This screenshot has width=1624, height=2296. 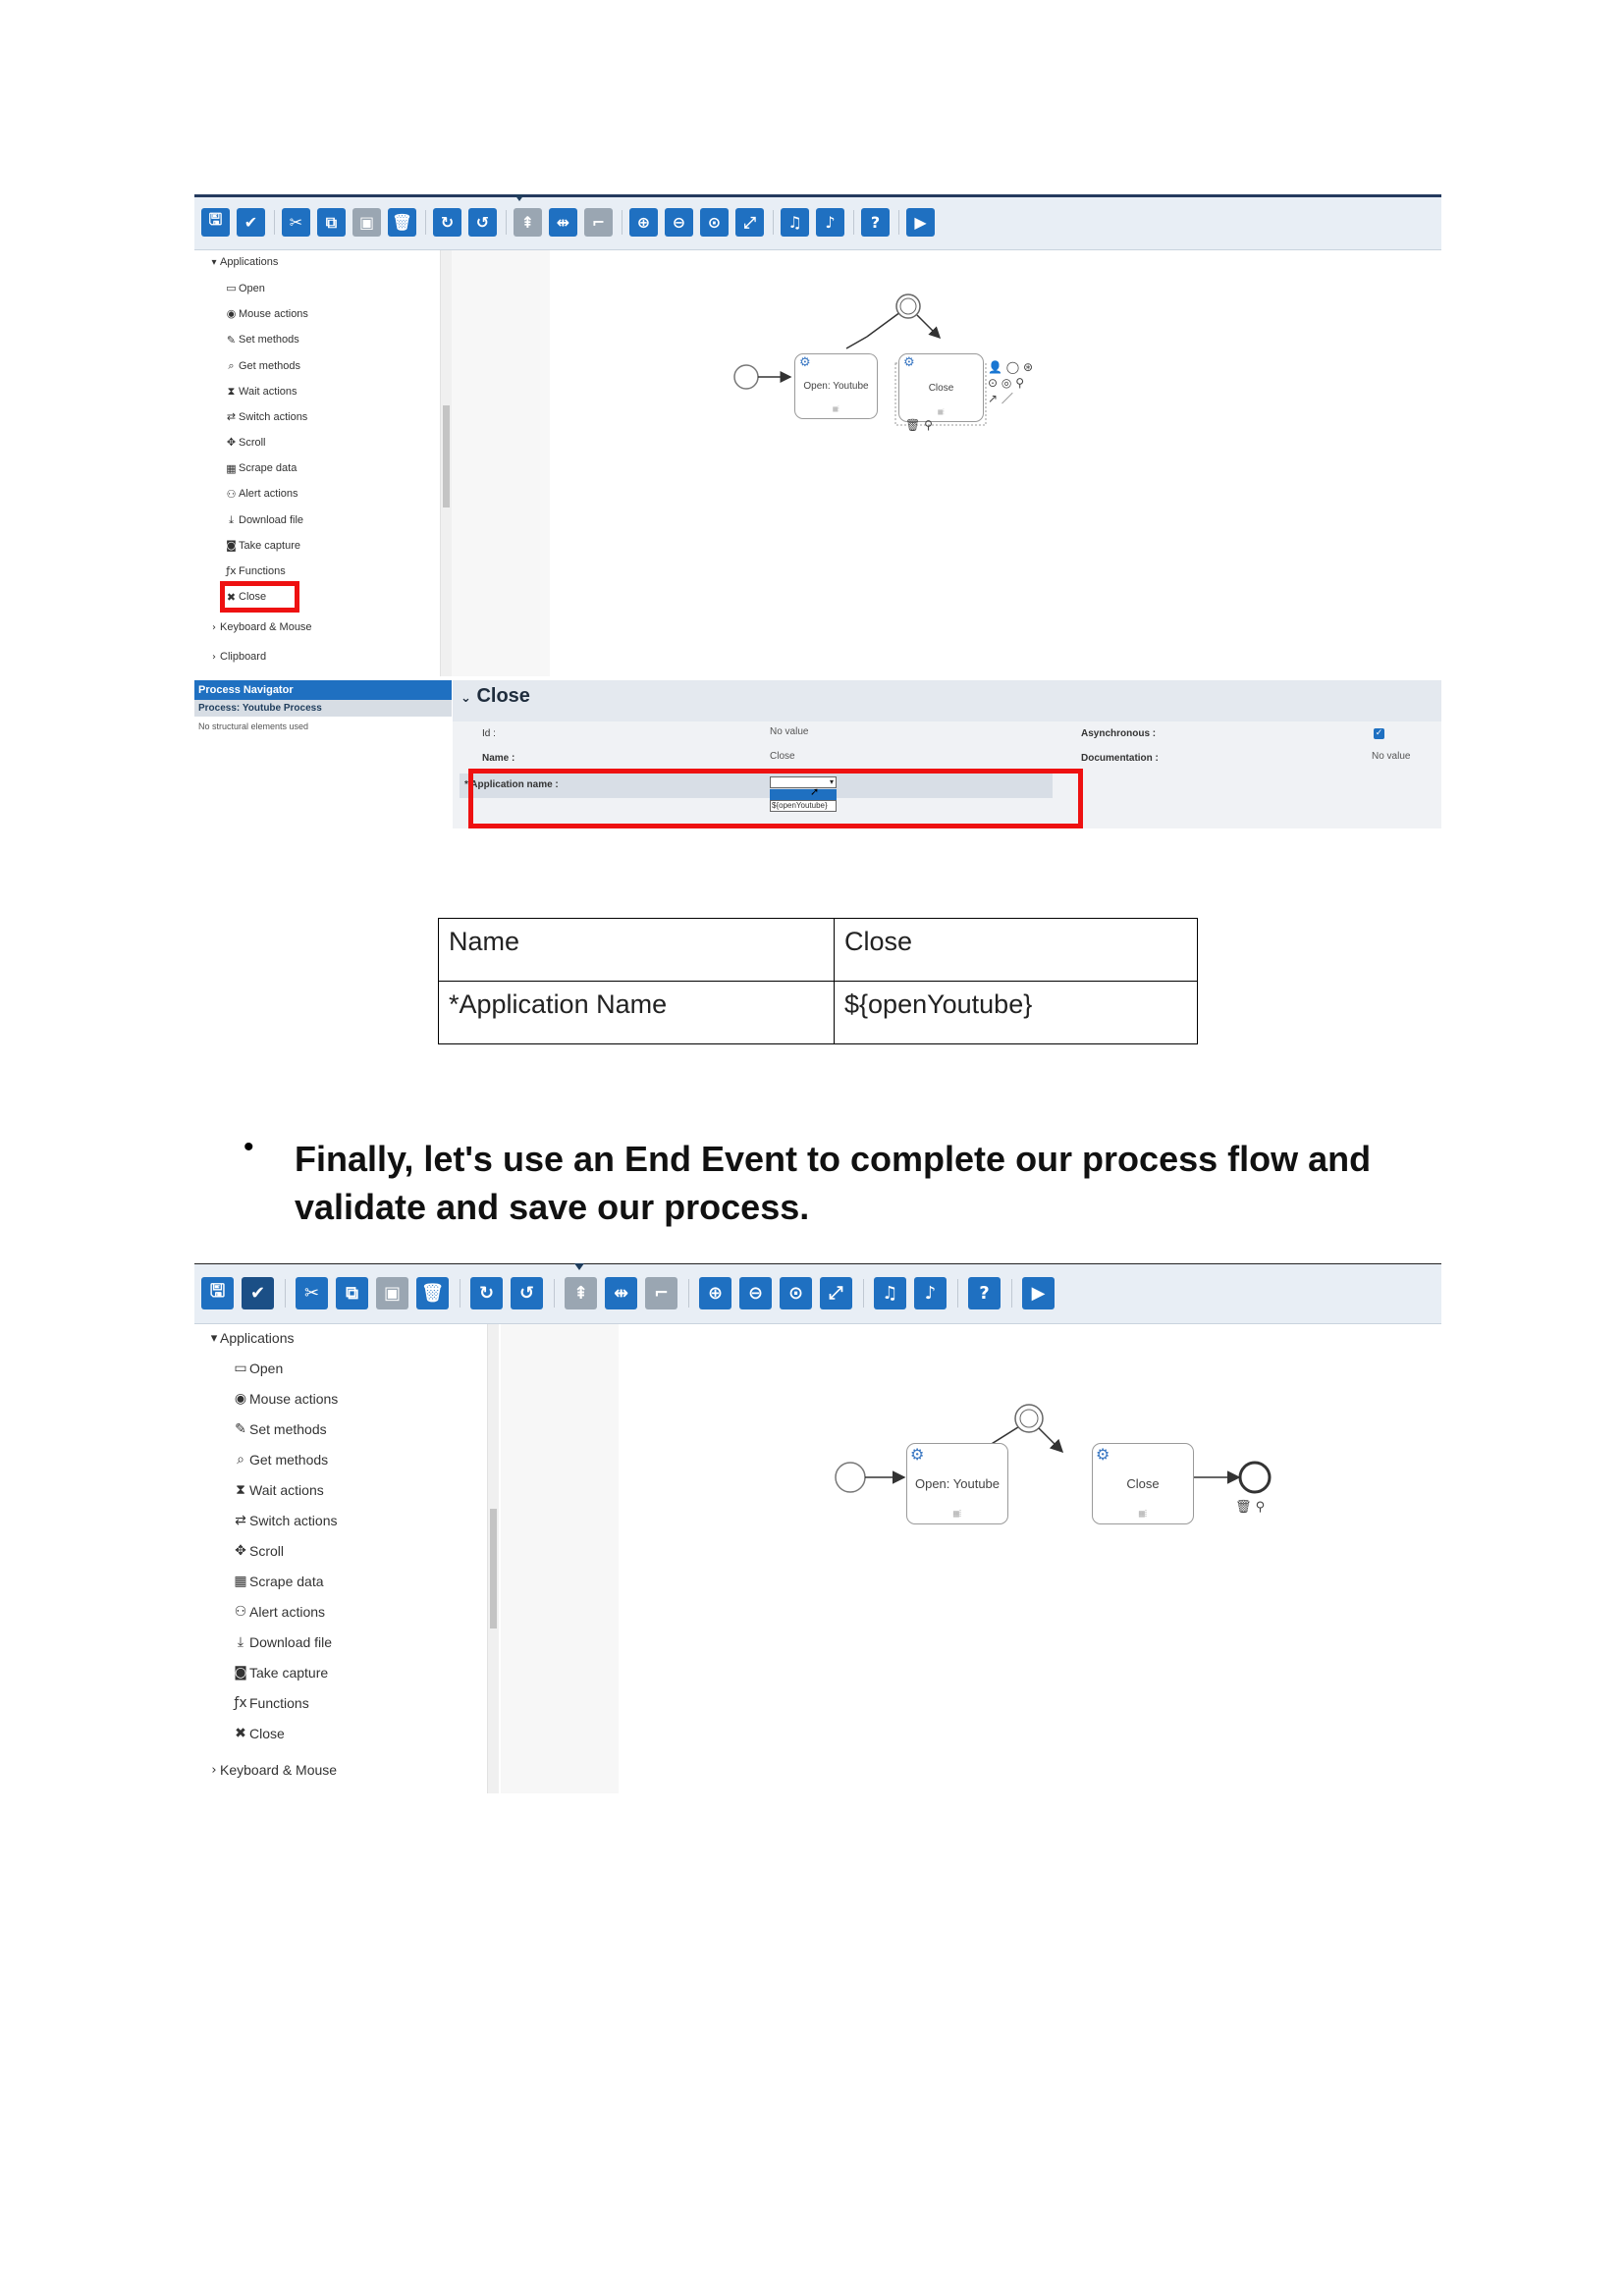 I want to click on process-canvas: ⚙ Open: Youtube ▦⦙ ⚙ Close ▦⦙ 🗑 ⚲, so click(x=1030, y=1559).